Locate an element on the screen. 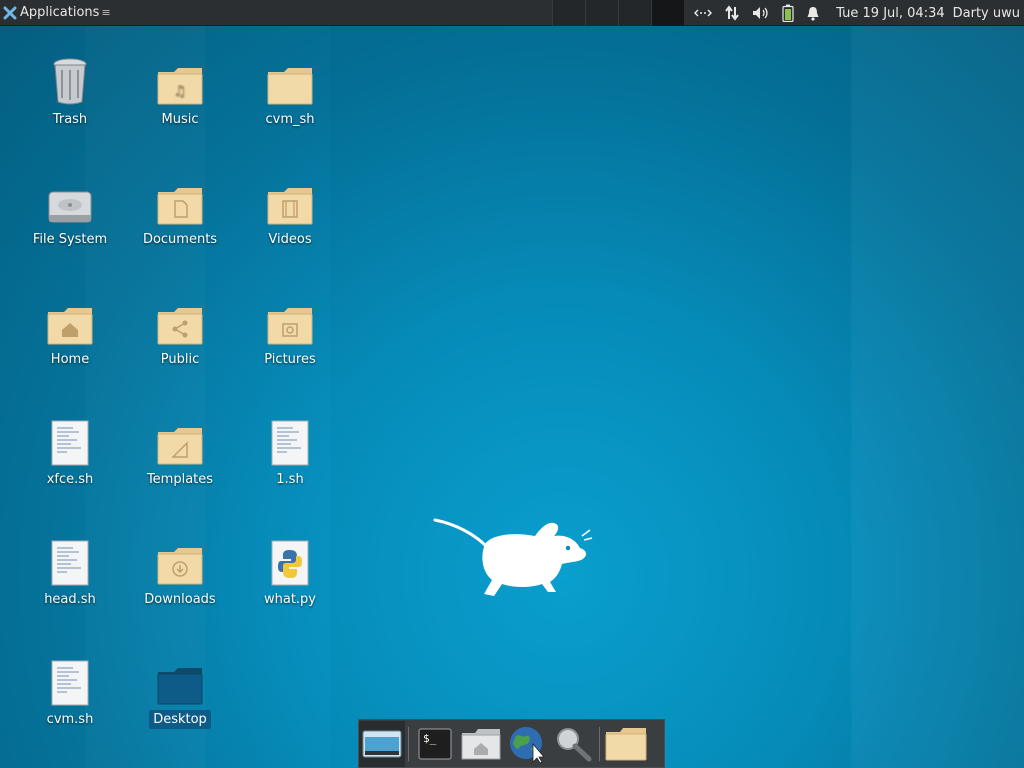 The height and width of the screenshot is (768, 1024). music-folder-icon: ♫ is located at coordinates (180, 78).